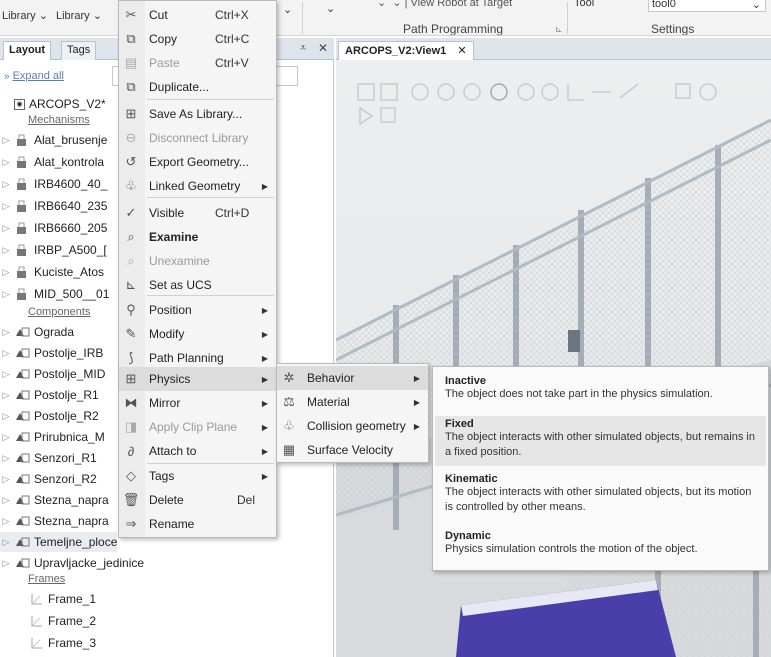 The width and height of the screenshot is (771, 657). What do you see at coordinates (48, 458) in the screenshot?
I see `comp-item: ▷ Senzori_R1` at bounding box center [48, 458].